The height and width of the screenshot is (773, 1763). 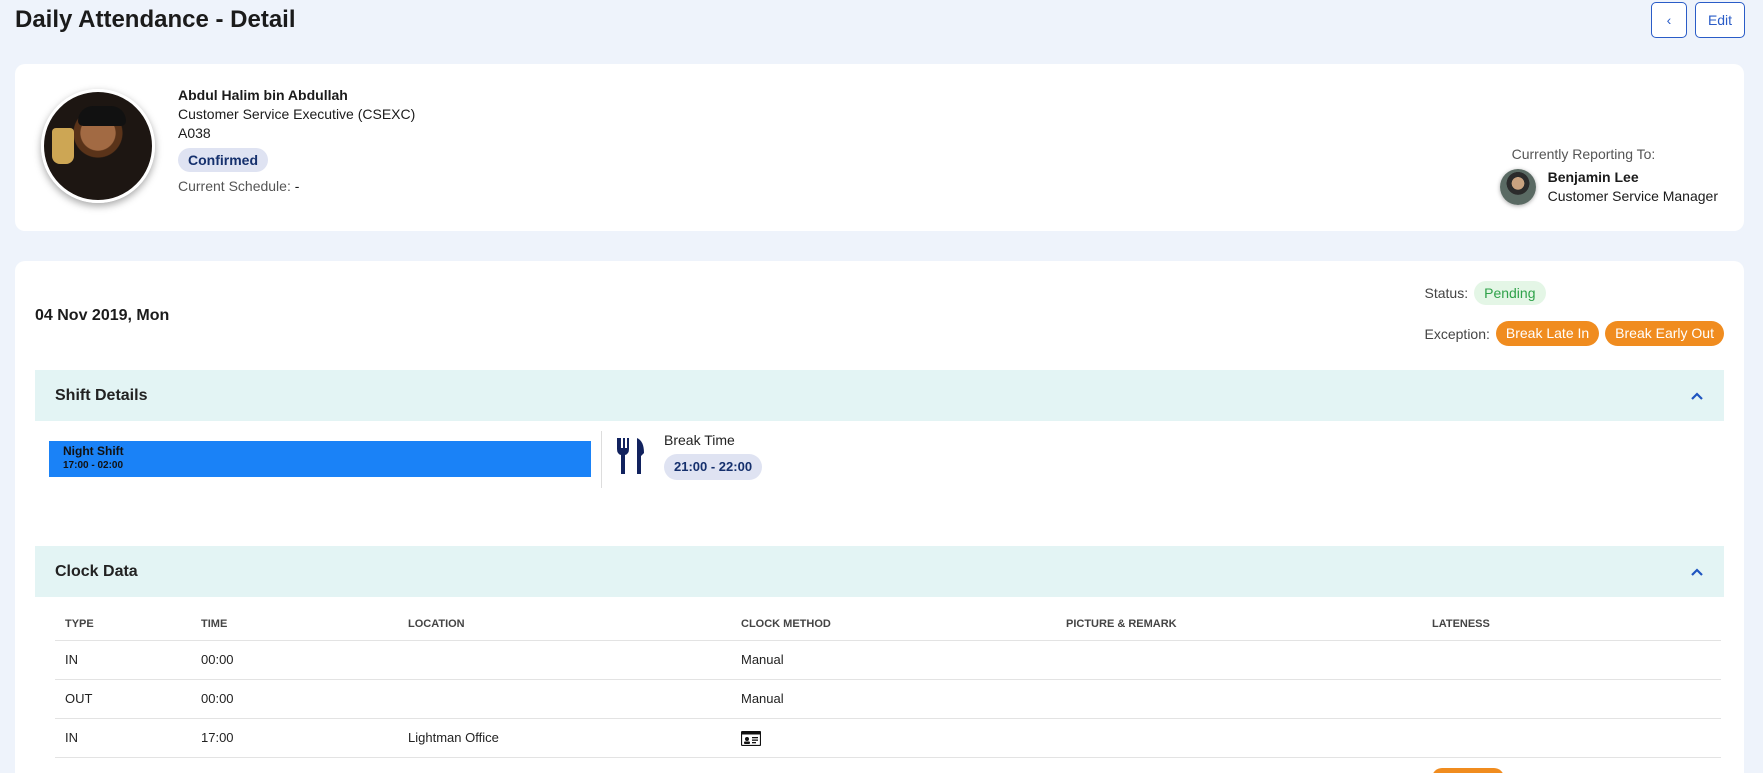 What do you see at coordinates (893, 738) in the screenshot?
I see `cell-clock-method` at bounding box center [893, 738].